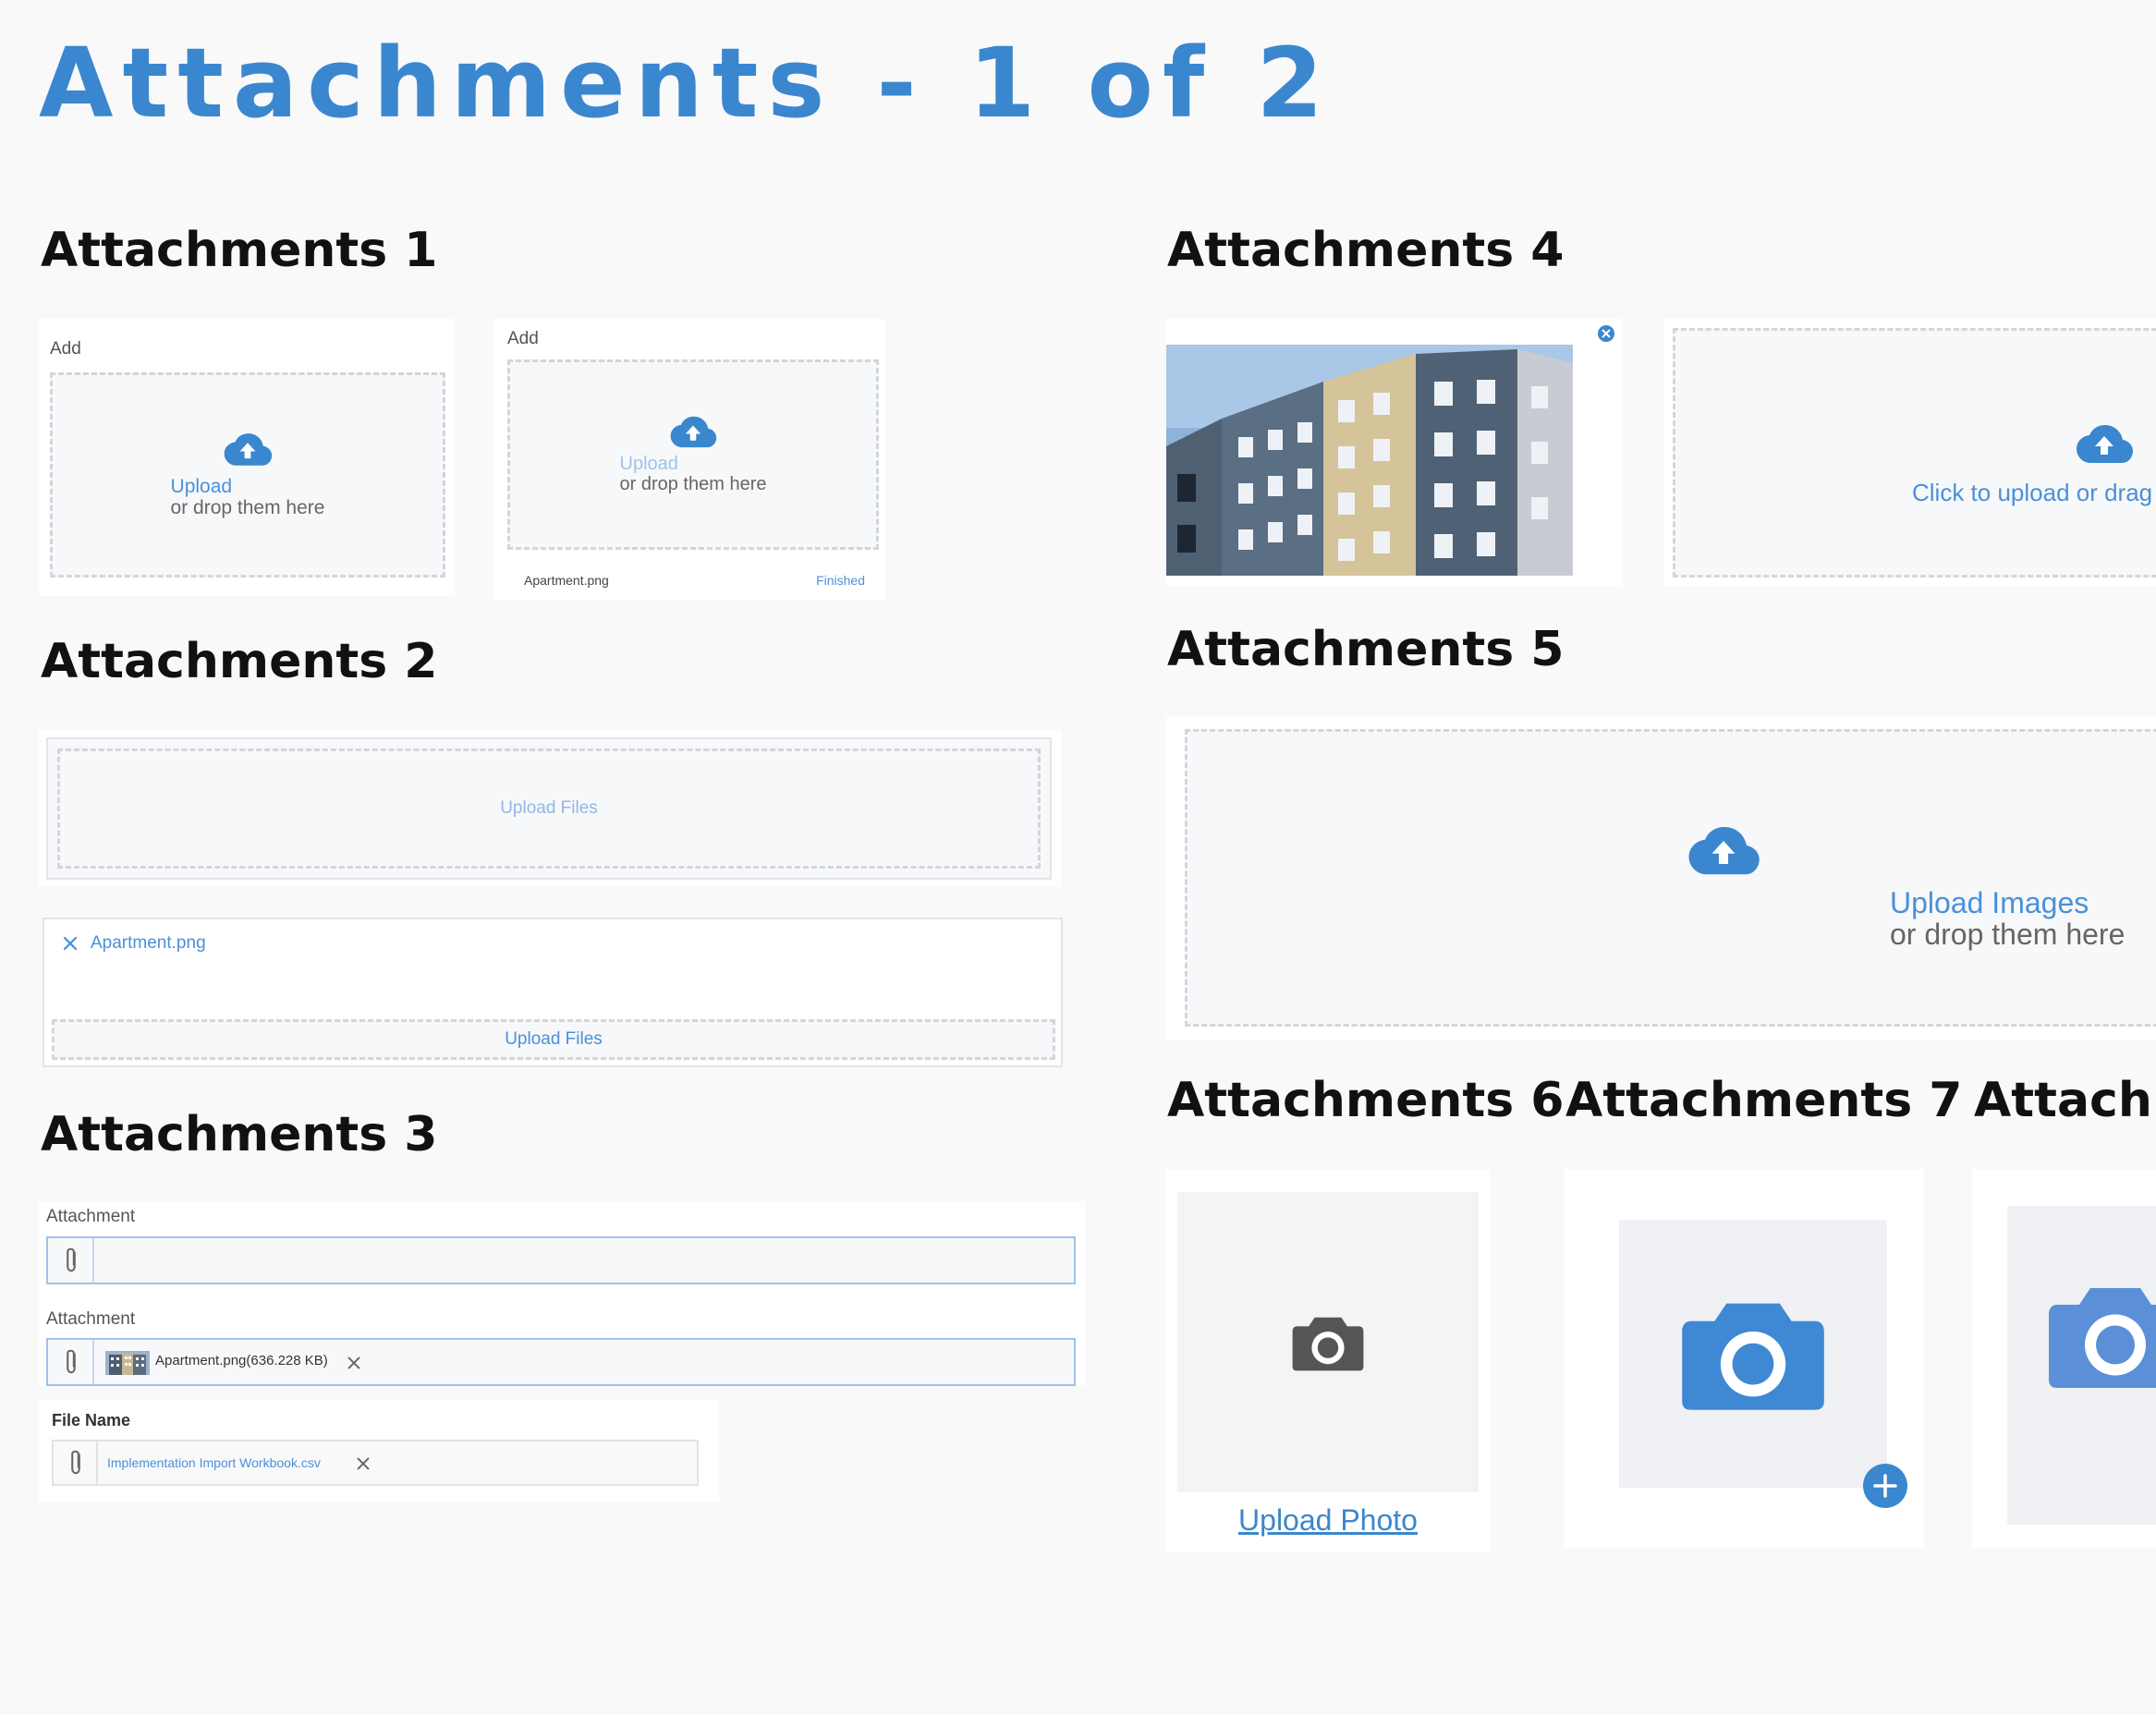 This screenshot has width=2156, height=1715. What do you see at coordinates (2007, 903) in the screenshot?
I see `upload-images-link: Upload Images` at bounding box center [2007, 903].